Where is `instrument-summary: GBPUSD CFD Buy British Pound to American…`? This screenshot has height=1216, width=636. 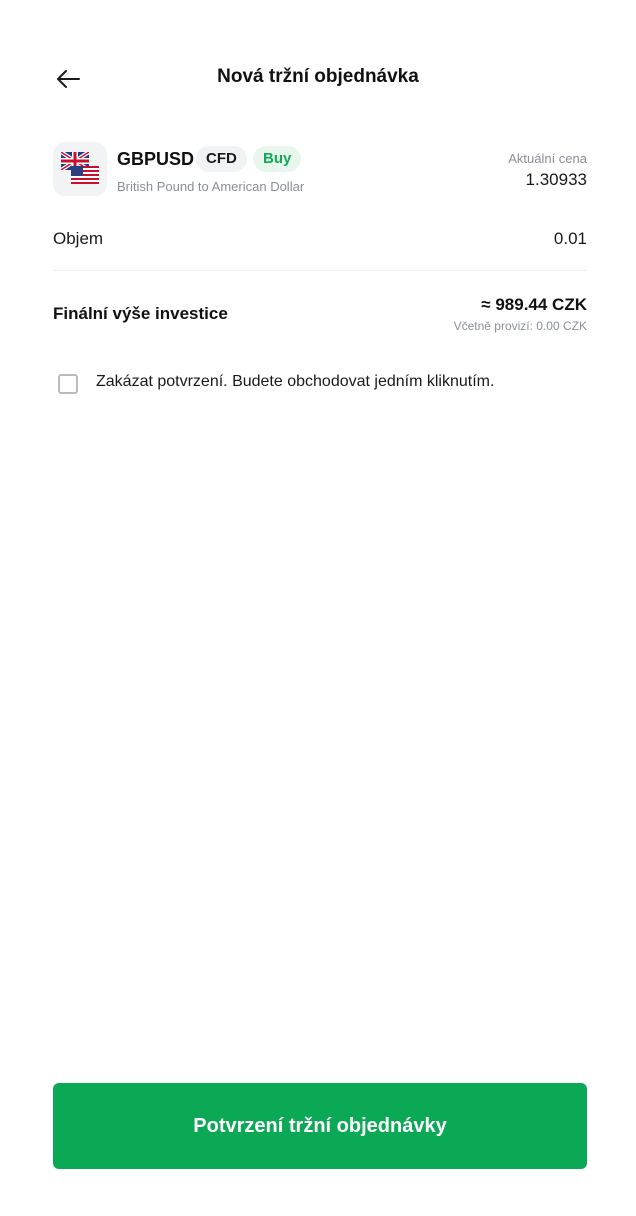 instrument-summary: GBPUSD CFD Buy British Pound to American… is located at coordinates (320, 170).